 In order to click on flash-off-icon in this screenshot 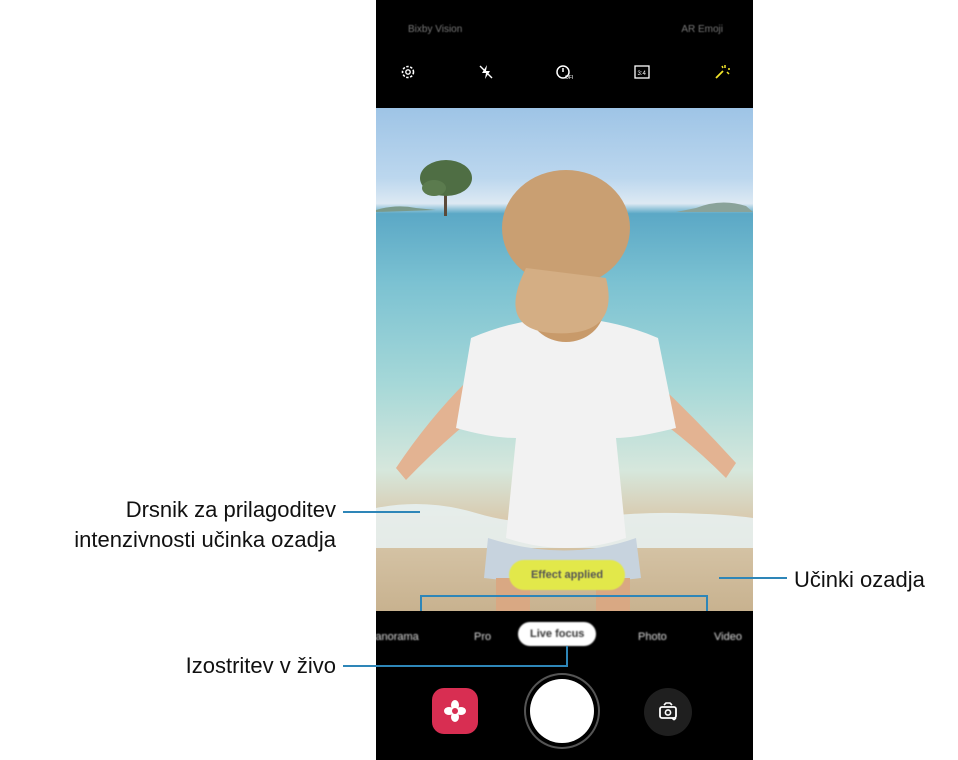, I will do `click(486, 72)`.